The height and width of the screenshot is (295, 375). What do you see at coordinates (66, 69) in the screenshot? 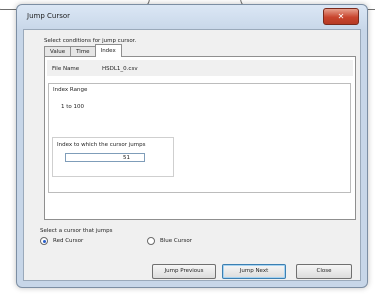
I see `file-name-label: File Name` at bounding box center [66, 69].